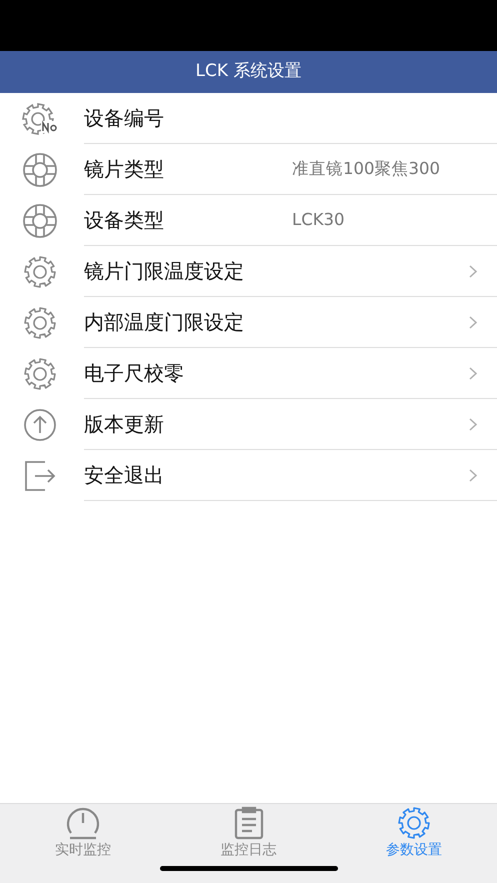 The width and height of the screenshot is (497, 883). I want to click on settings-row: 设备编号, so click(248, 118).